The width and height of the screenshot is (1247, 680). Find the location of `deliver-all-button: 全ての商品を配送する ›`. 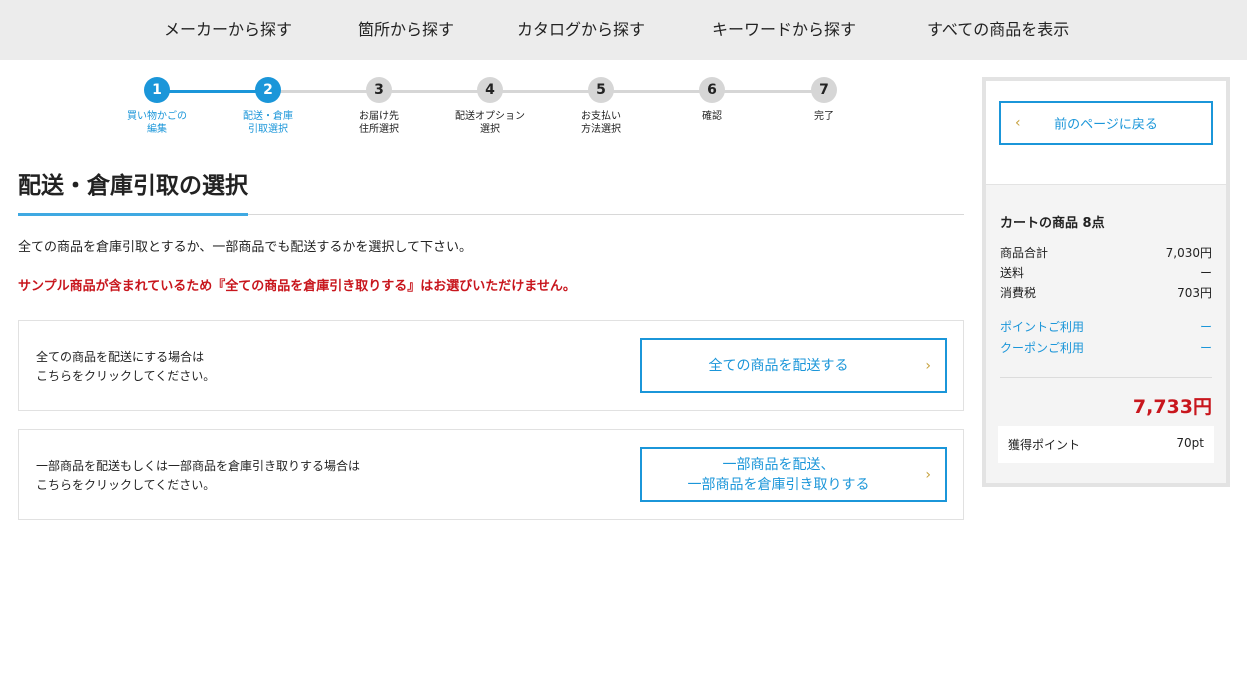

deliver-all-button: 全ての商品を配送する › is located at coordinates (793, 365).